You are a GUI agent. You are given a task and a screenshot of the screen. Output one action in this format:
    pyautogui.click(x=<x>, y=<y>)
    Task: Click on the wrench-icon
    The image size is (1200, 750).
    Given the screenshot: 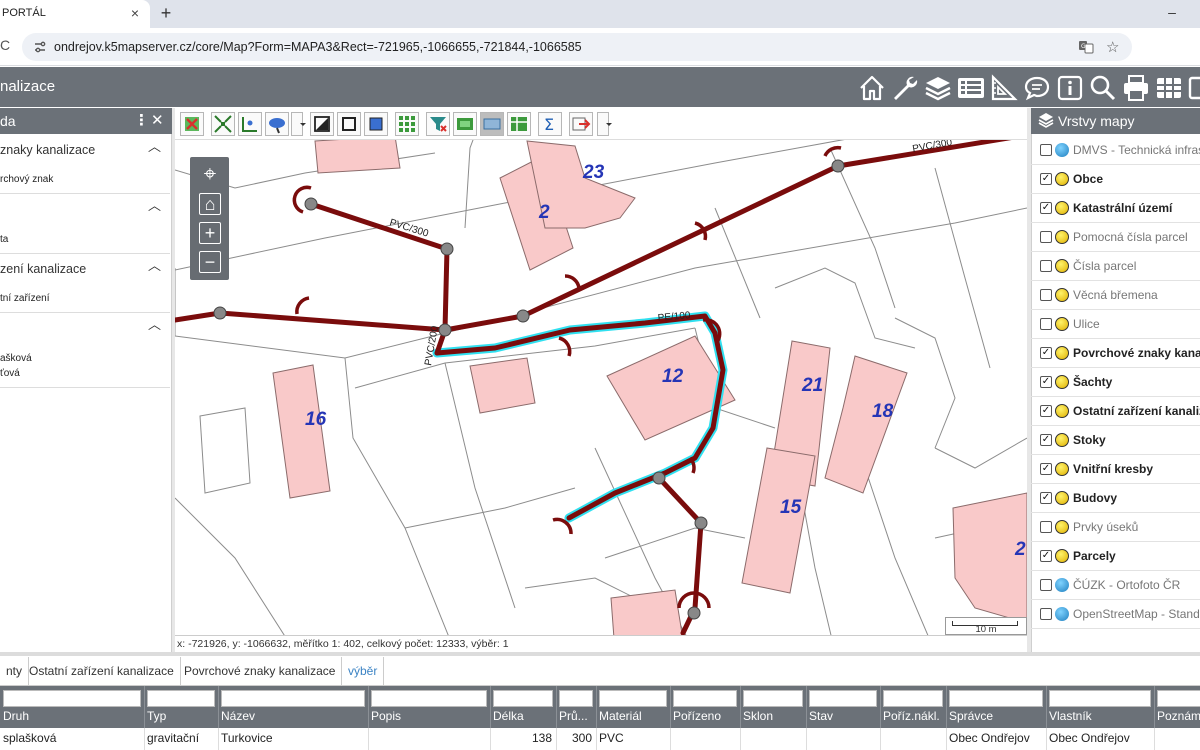 What is the action you would take?
    pyautogui.click(x=905, y=88)
    